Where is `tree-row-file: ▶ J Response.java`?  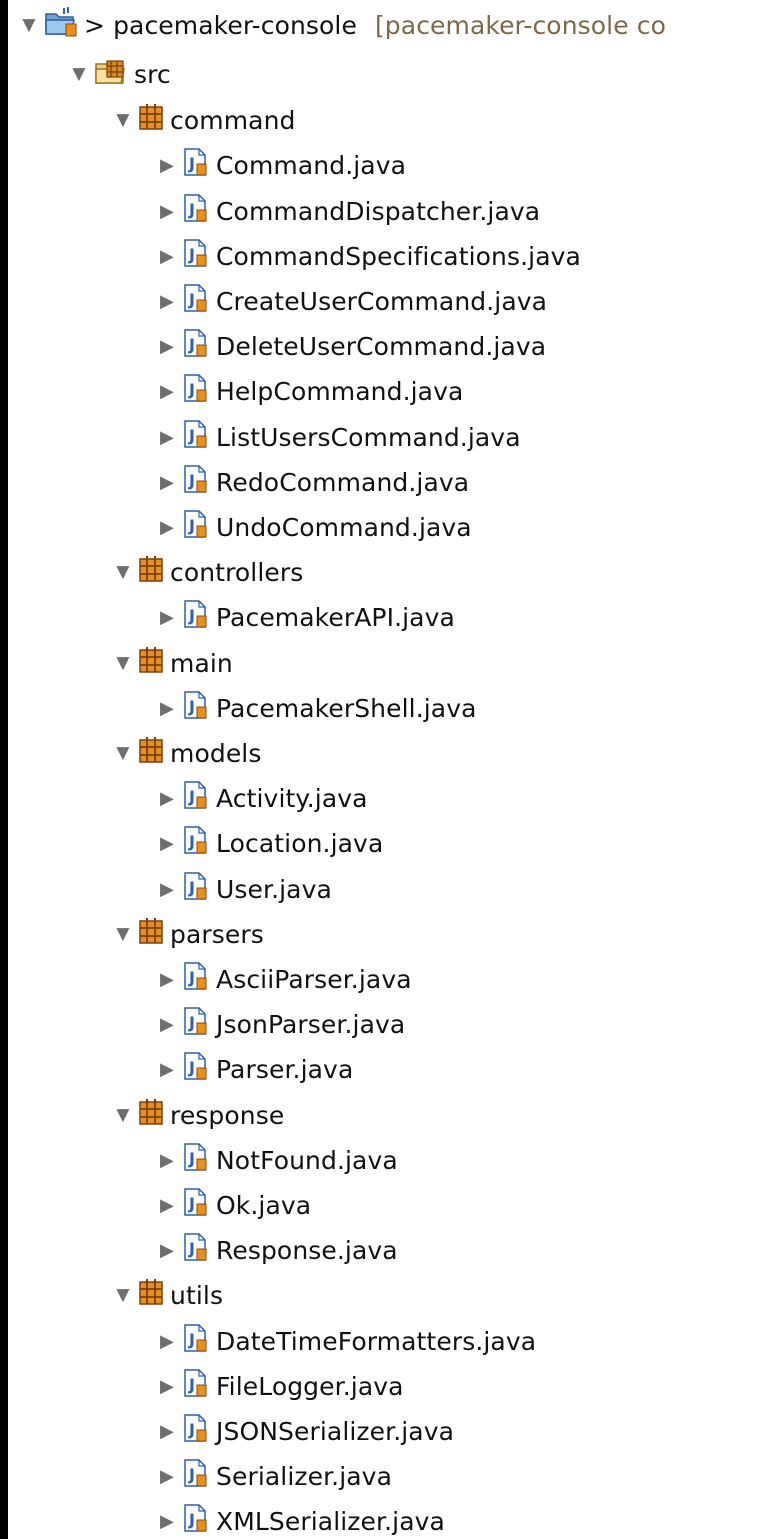
tree-row-file: ▶ J Response.java is located at coordinates (388, 1250).